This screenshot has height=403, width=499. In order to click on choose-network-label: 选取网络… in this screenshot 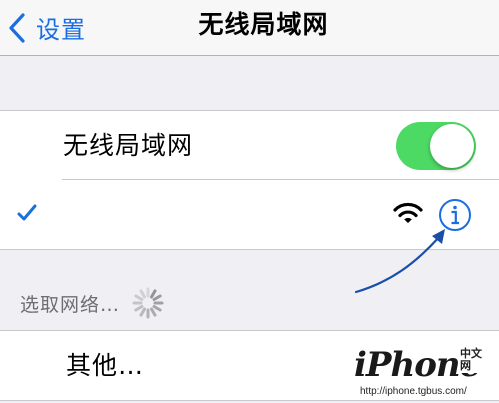, I will do `click(70, 304)`.